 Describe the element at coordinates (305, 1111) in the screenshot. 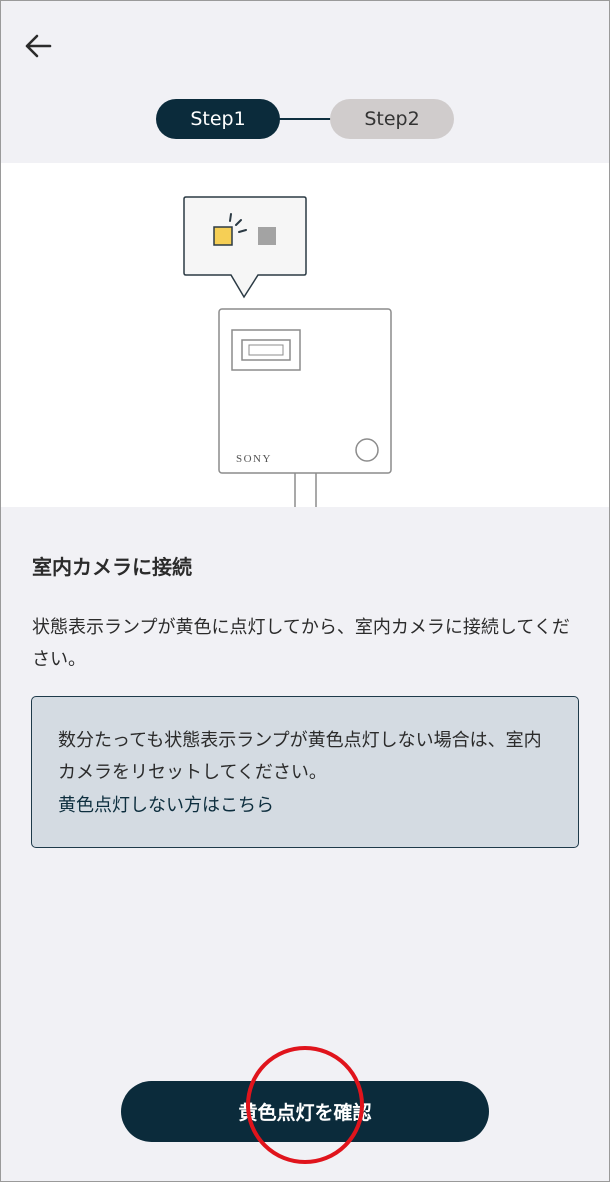

I see `confirm-yellow-light-button: 黄色点灯を確認` at that location.